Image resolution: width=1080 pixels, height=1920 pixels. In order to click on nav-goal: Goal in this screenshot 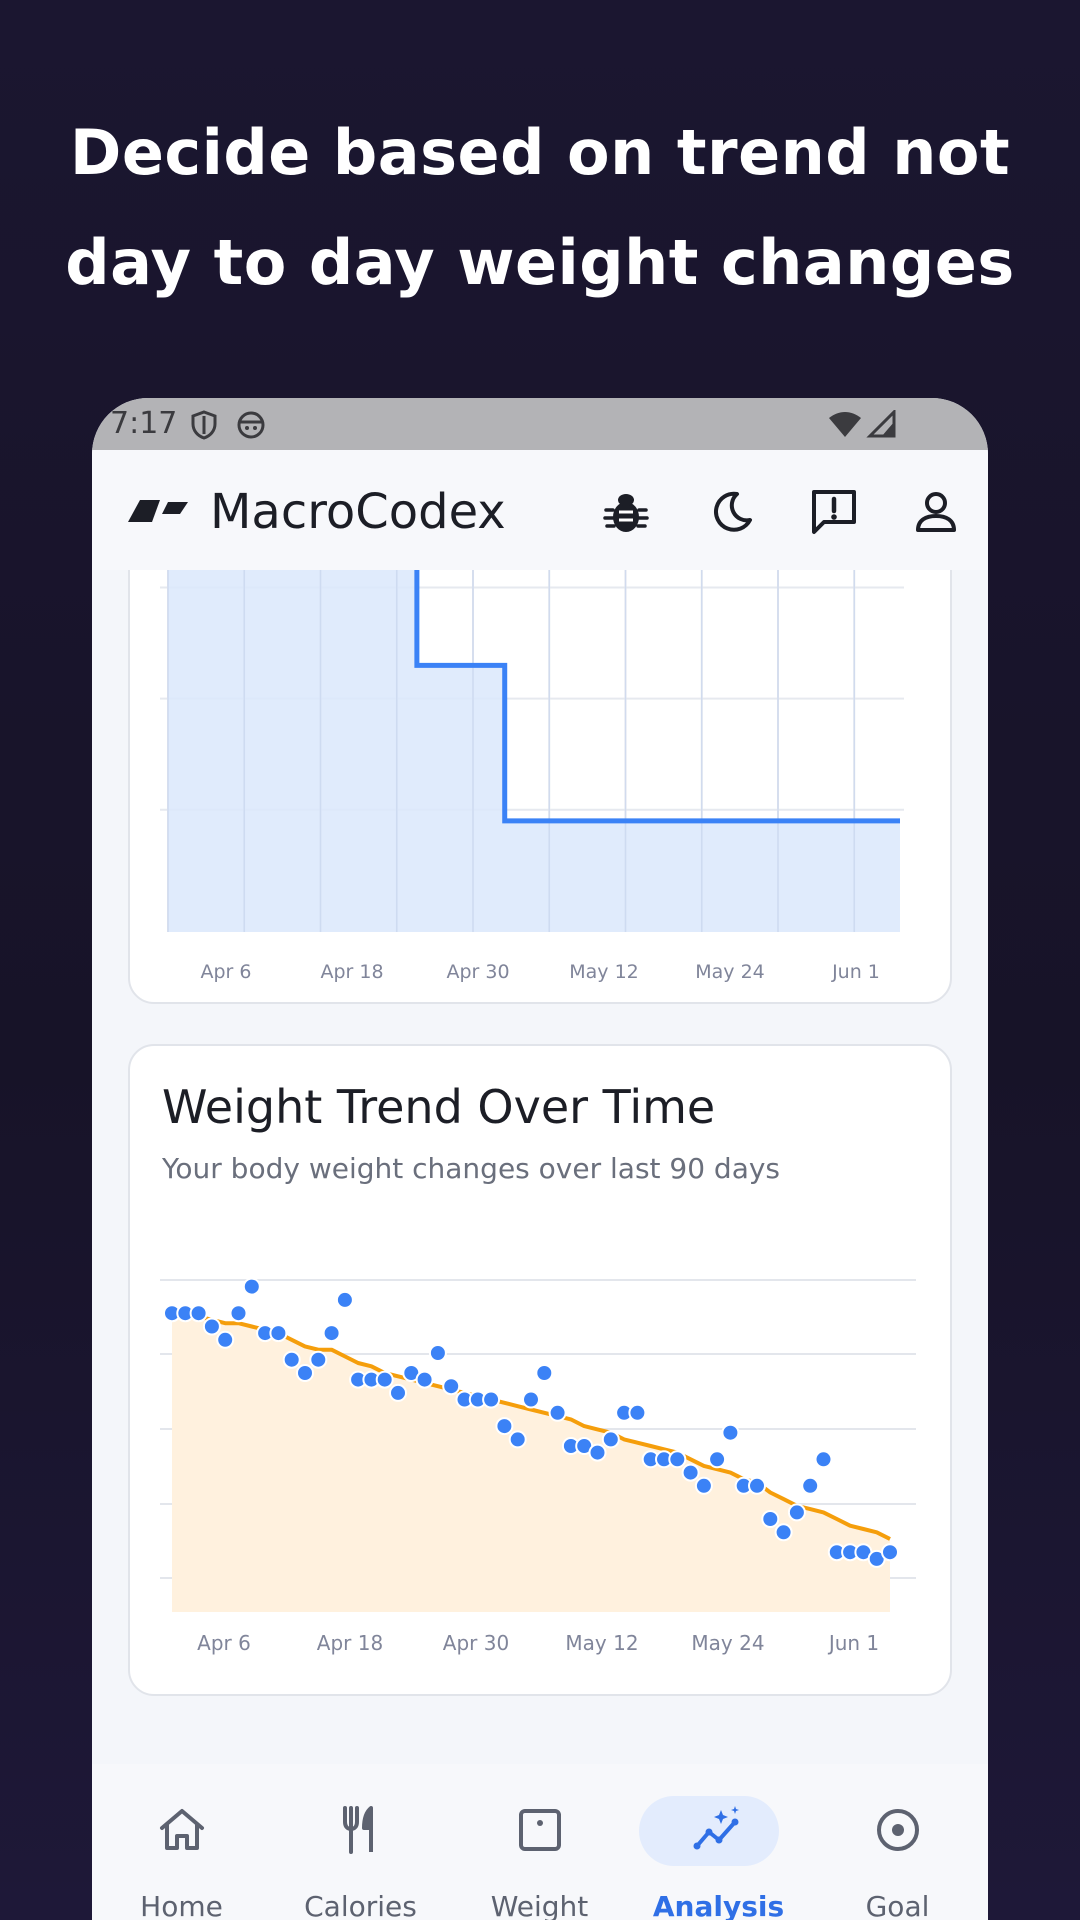, I will do `click(897, 1842)`.